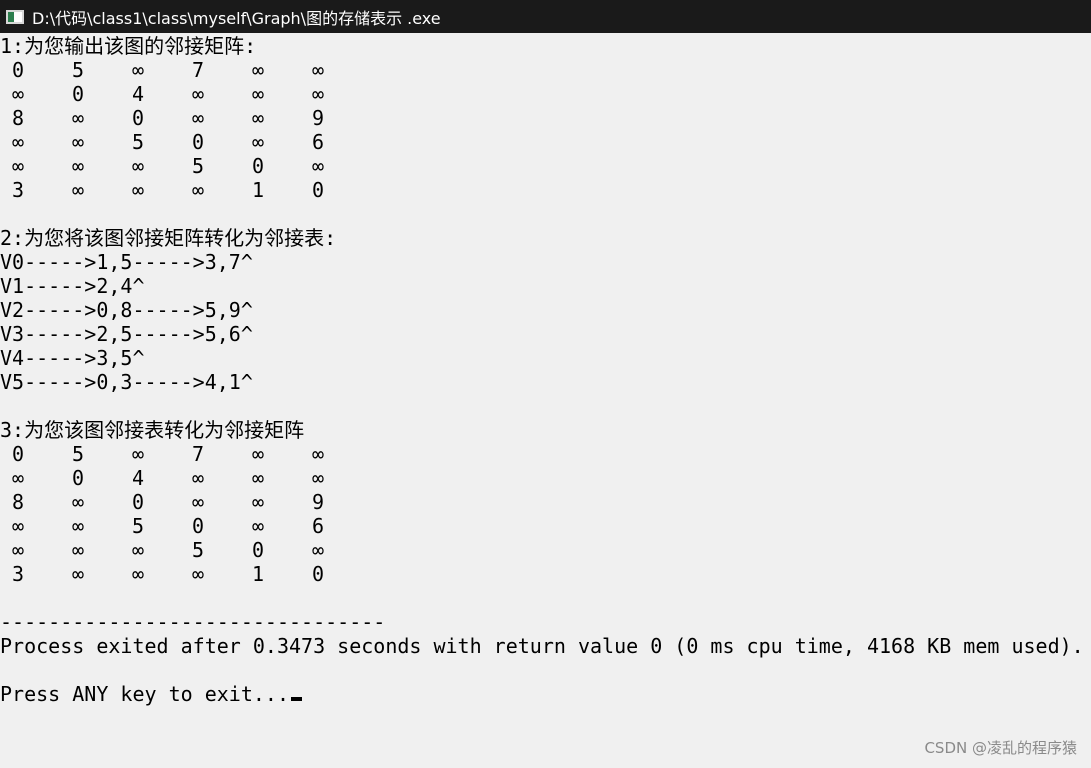  I want to click on adjacency-list-line: V0----->1,5----->3,7^, so click(126, 262).